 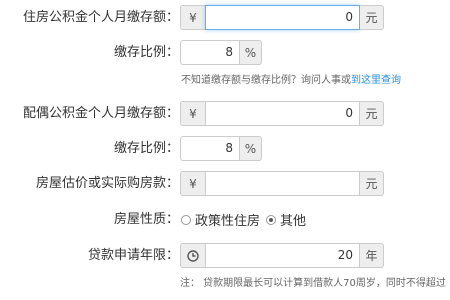 I want to click on spouse-fund-ratio-group: 8 %, so click(x=221, y=148).